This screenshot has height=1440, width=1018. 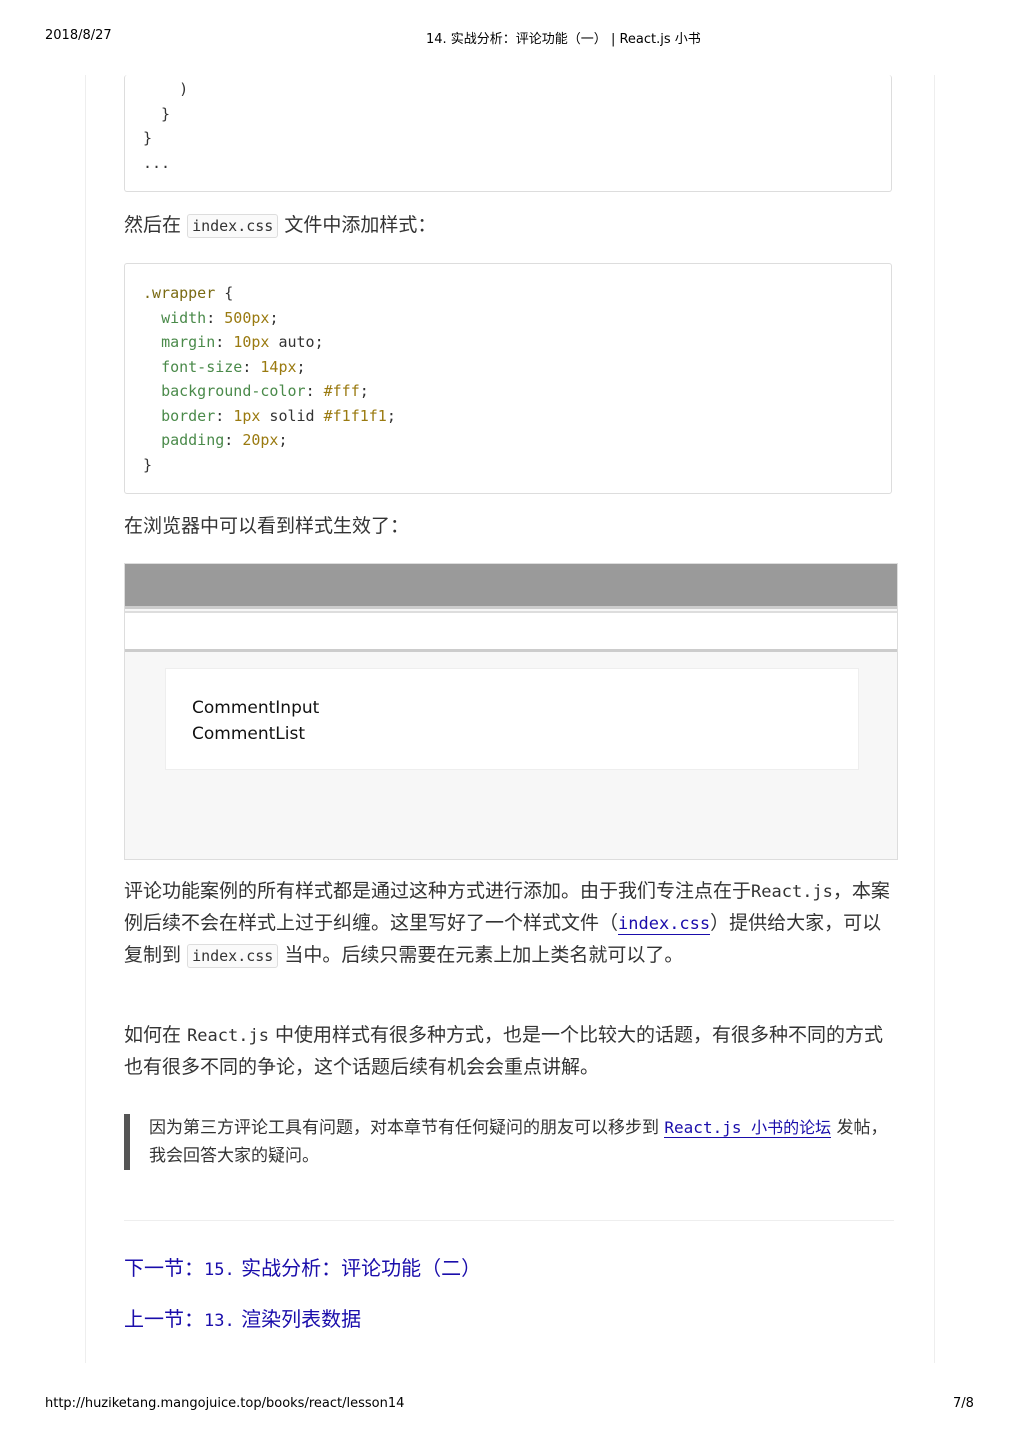 What do you see at coordinates (224, 440) in the screenshot?
I see `code-line: padding: 20px;` at bounding box center [224, 440].